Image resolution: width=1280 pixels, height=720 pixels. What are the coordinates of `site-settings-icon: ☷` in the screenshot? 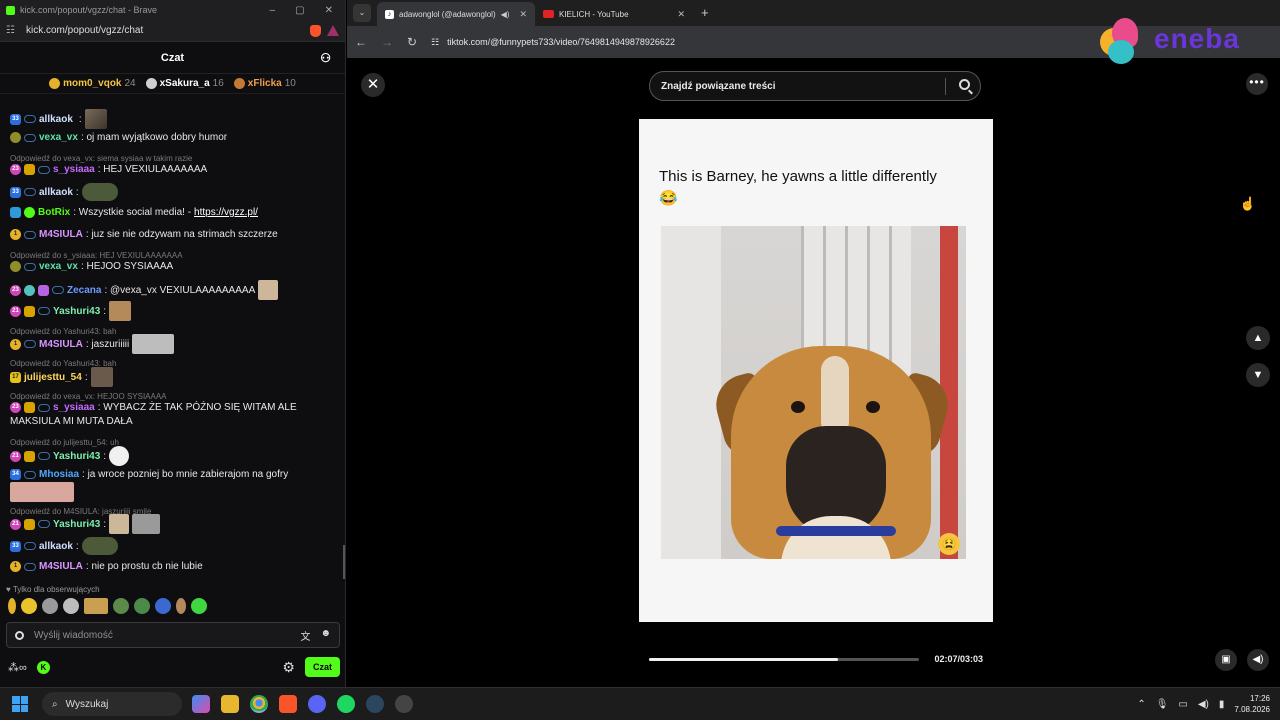 It's located at (12, 30).